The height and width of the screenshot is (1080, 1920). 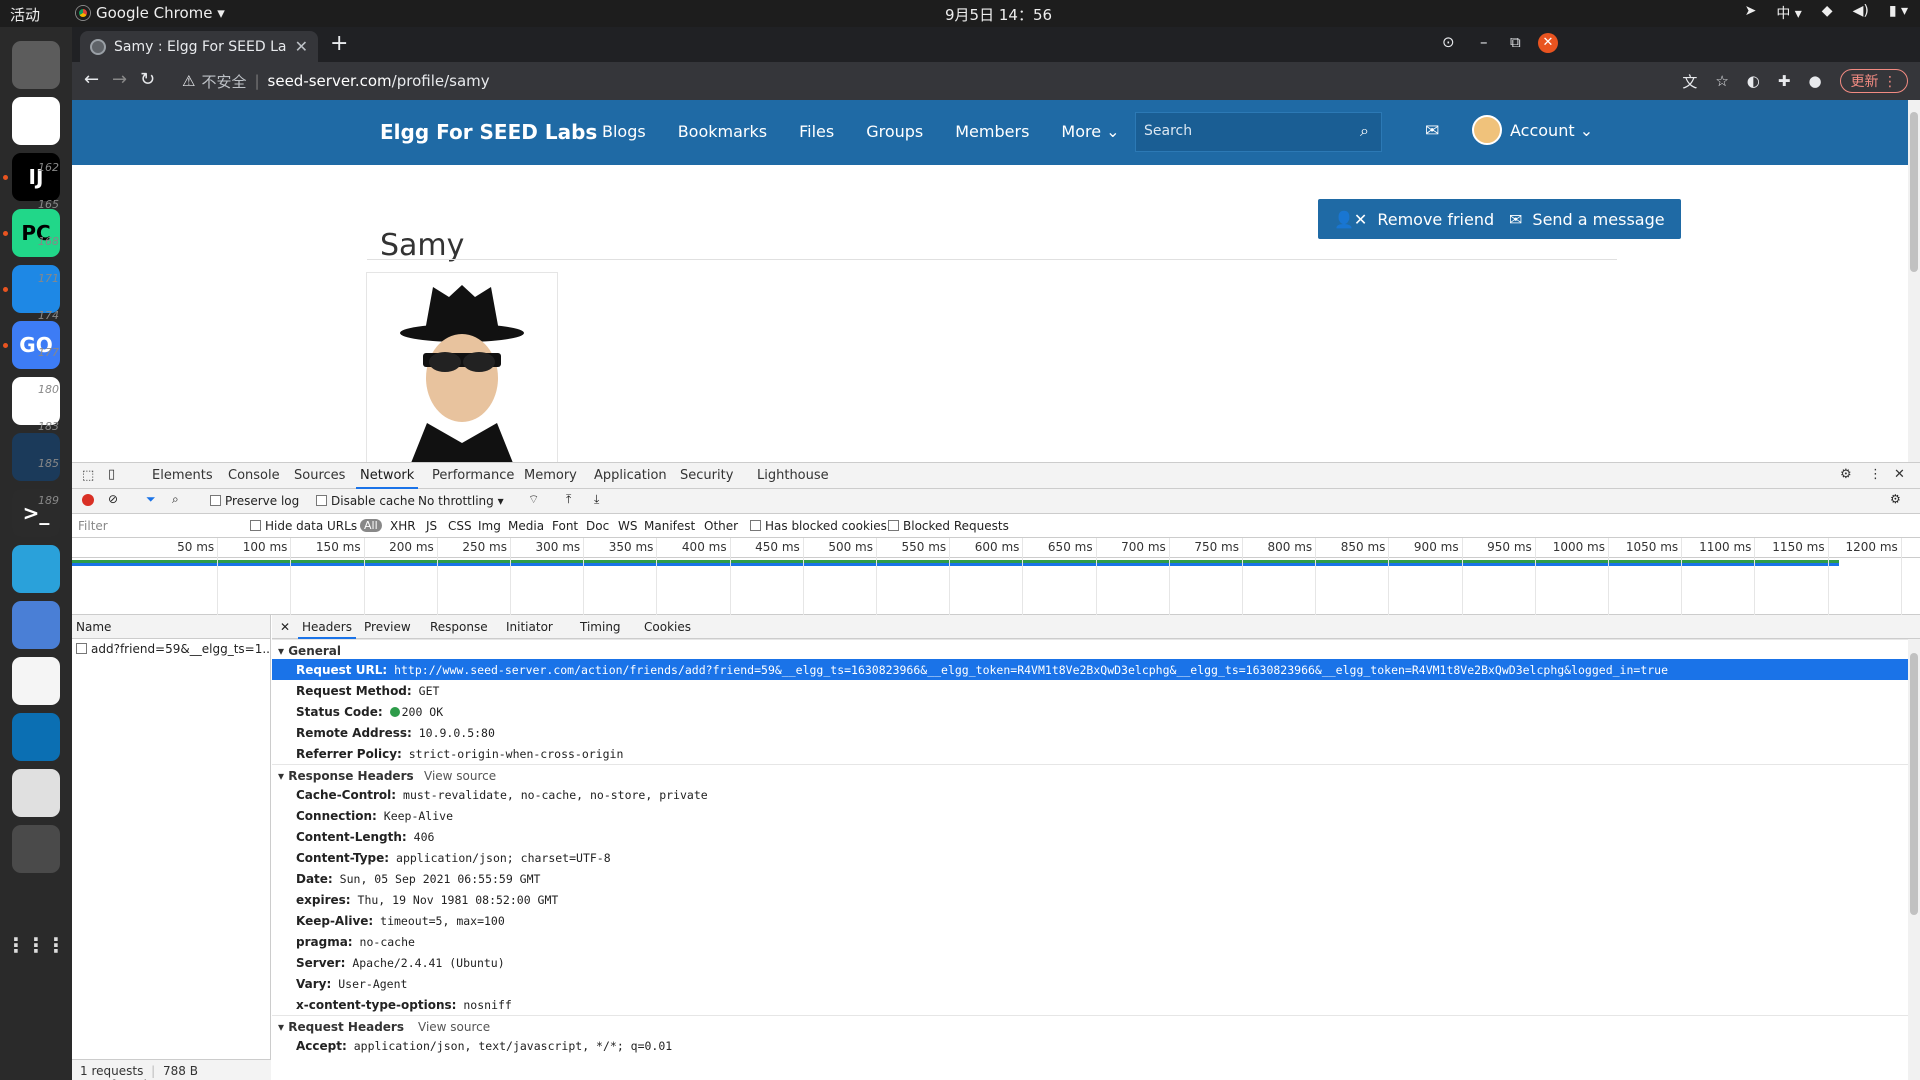 I want to click on browser-tab: Samy : Elgg For SEED Labs ✕, so click(x=199, y=46).